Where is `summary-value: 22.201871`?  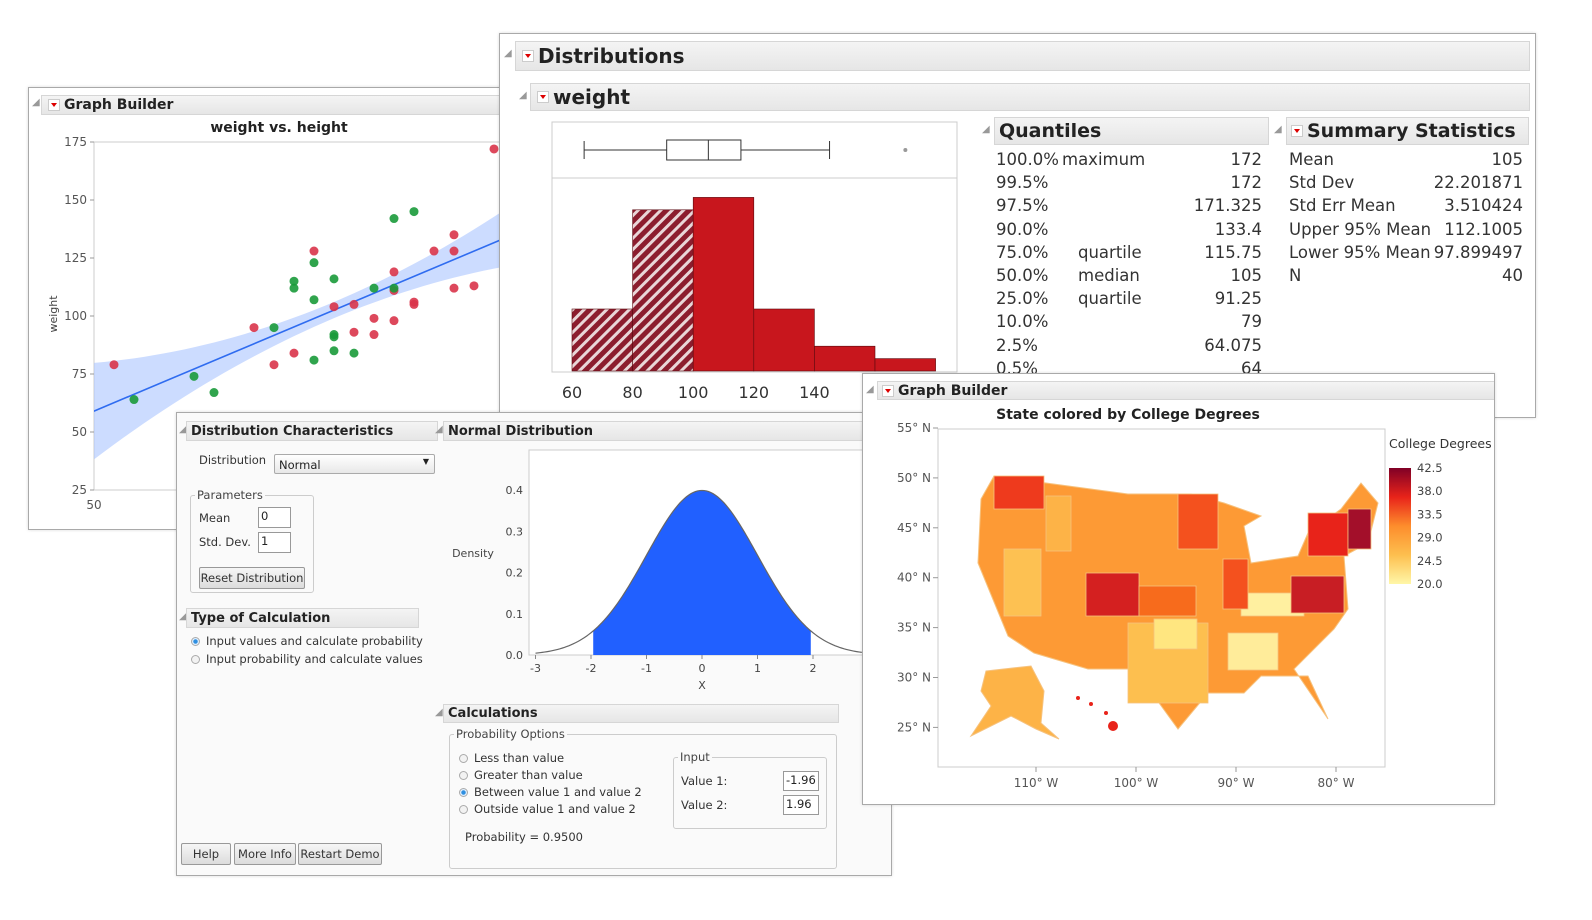 summary-value: 22.201871 is located at coordinates (1478, 183).